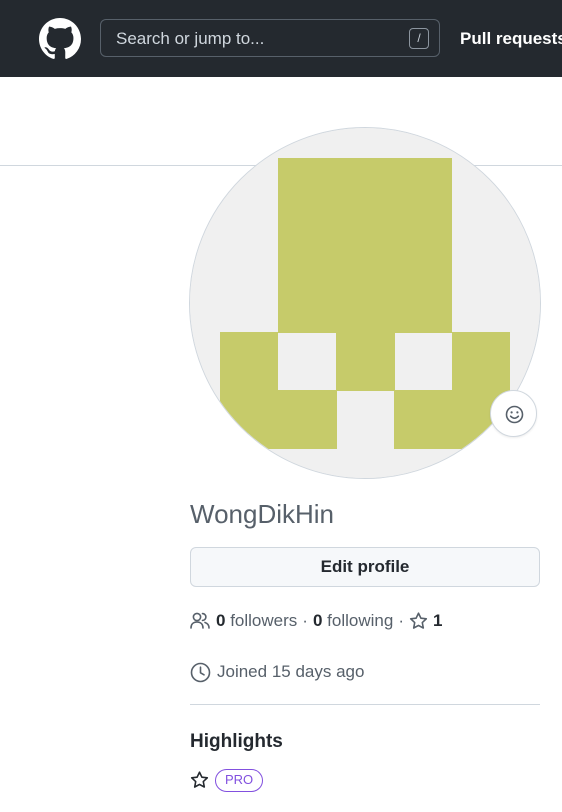  Describe the element at coordinates (236, 741) in the screenshot. I see `highlights-heading: Highlights` at that location.